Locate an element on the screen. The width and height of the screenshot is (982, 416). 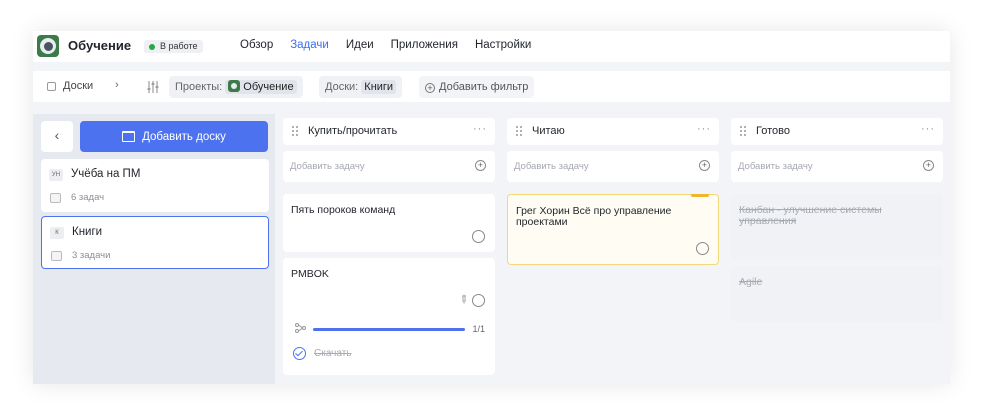
column-title: Купить/прочитать is located at coordinates (353, 131).